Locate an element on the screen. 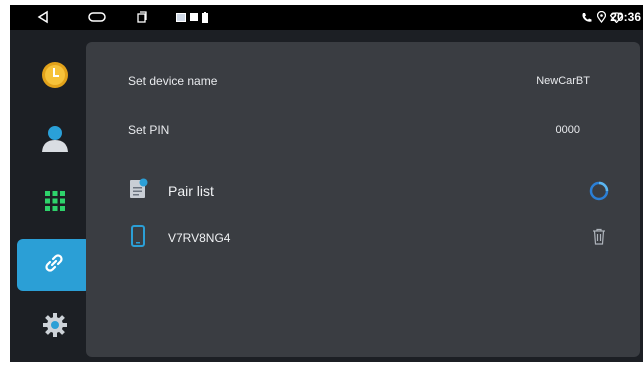 The width and height of the screenshot is (643, 366). refresh-icon is located at coordinates (599, 193).